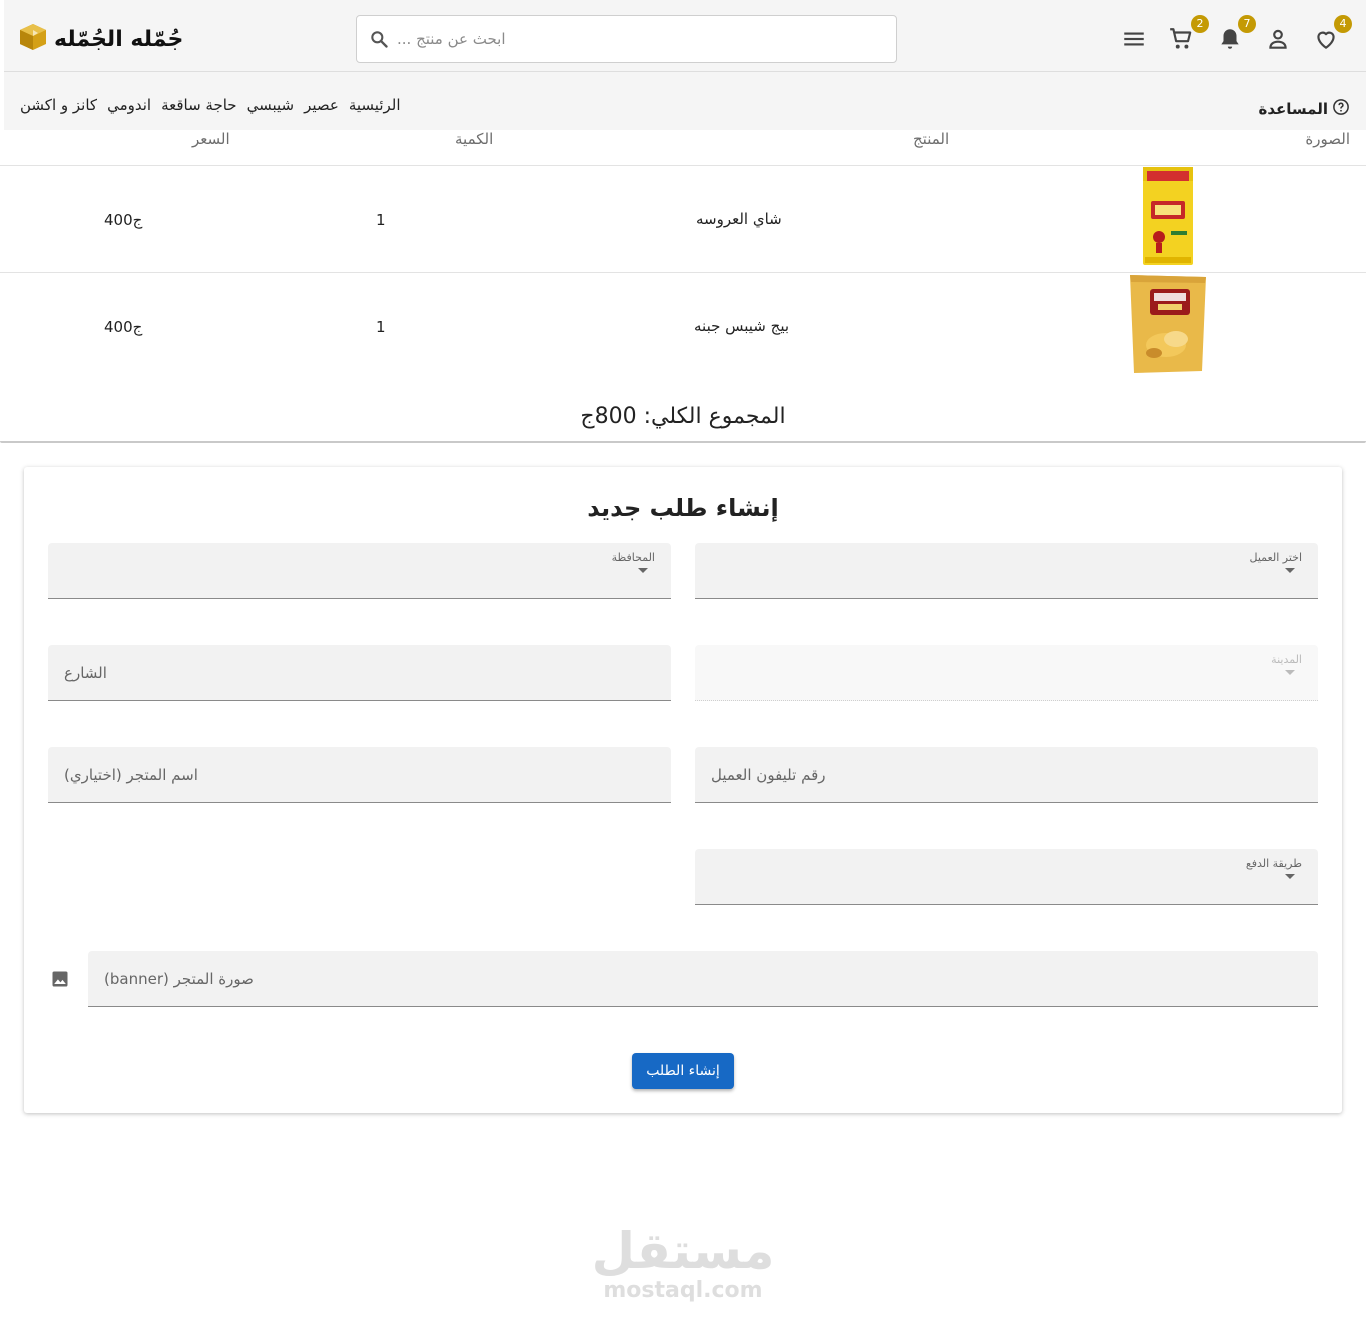 The image size is (1366, 1332). What do you see at coordinates (1293, 109) in the screenshot?
I see `help-label: المساعدة` at bounding box center [1293, 109].